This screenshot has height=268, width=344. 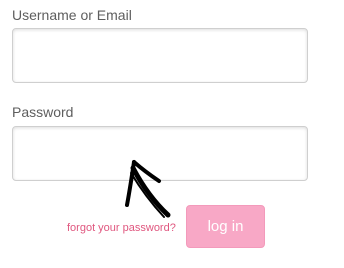 I want to click on password-label: Password, so click(x=43, y=112).